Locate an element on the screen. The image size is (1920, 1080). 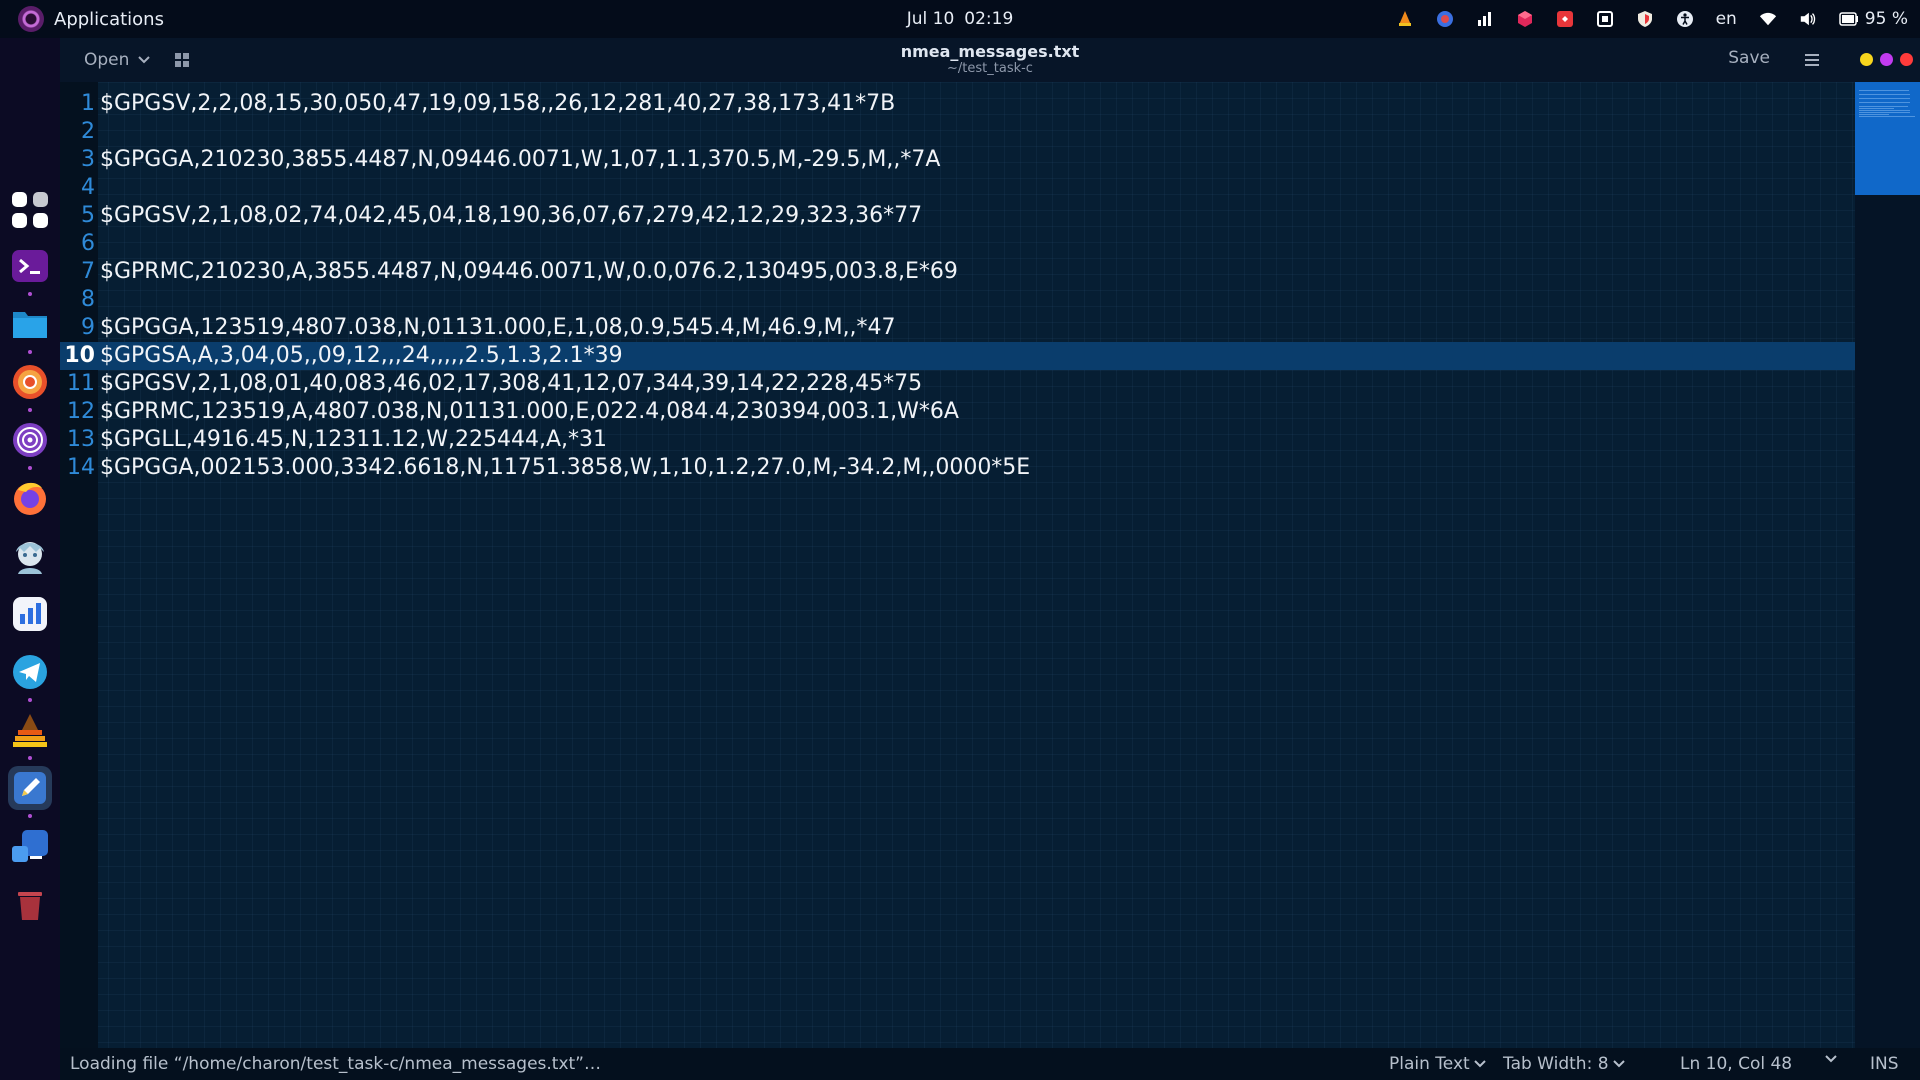
open-label: Open is located at coordinates (107, 60).